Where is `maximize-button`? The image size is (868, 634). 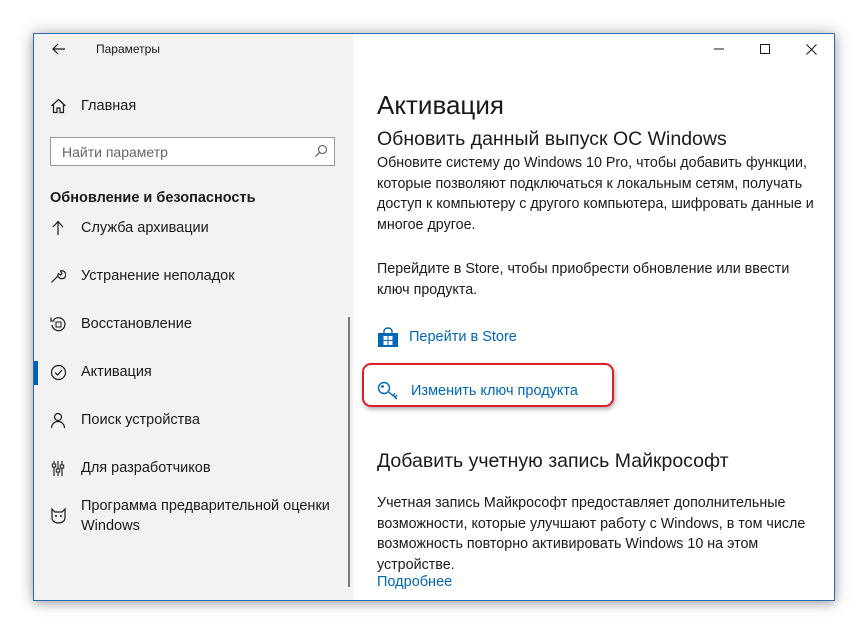
maximize-button is located at coordinates (765, 49).